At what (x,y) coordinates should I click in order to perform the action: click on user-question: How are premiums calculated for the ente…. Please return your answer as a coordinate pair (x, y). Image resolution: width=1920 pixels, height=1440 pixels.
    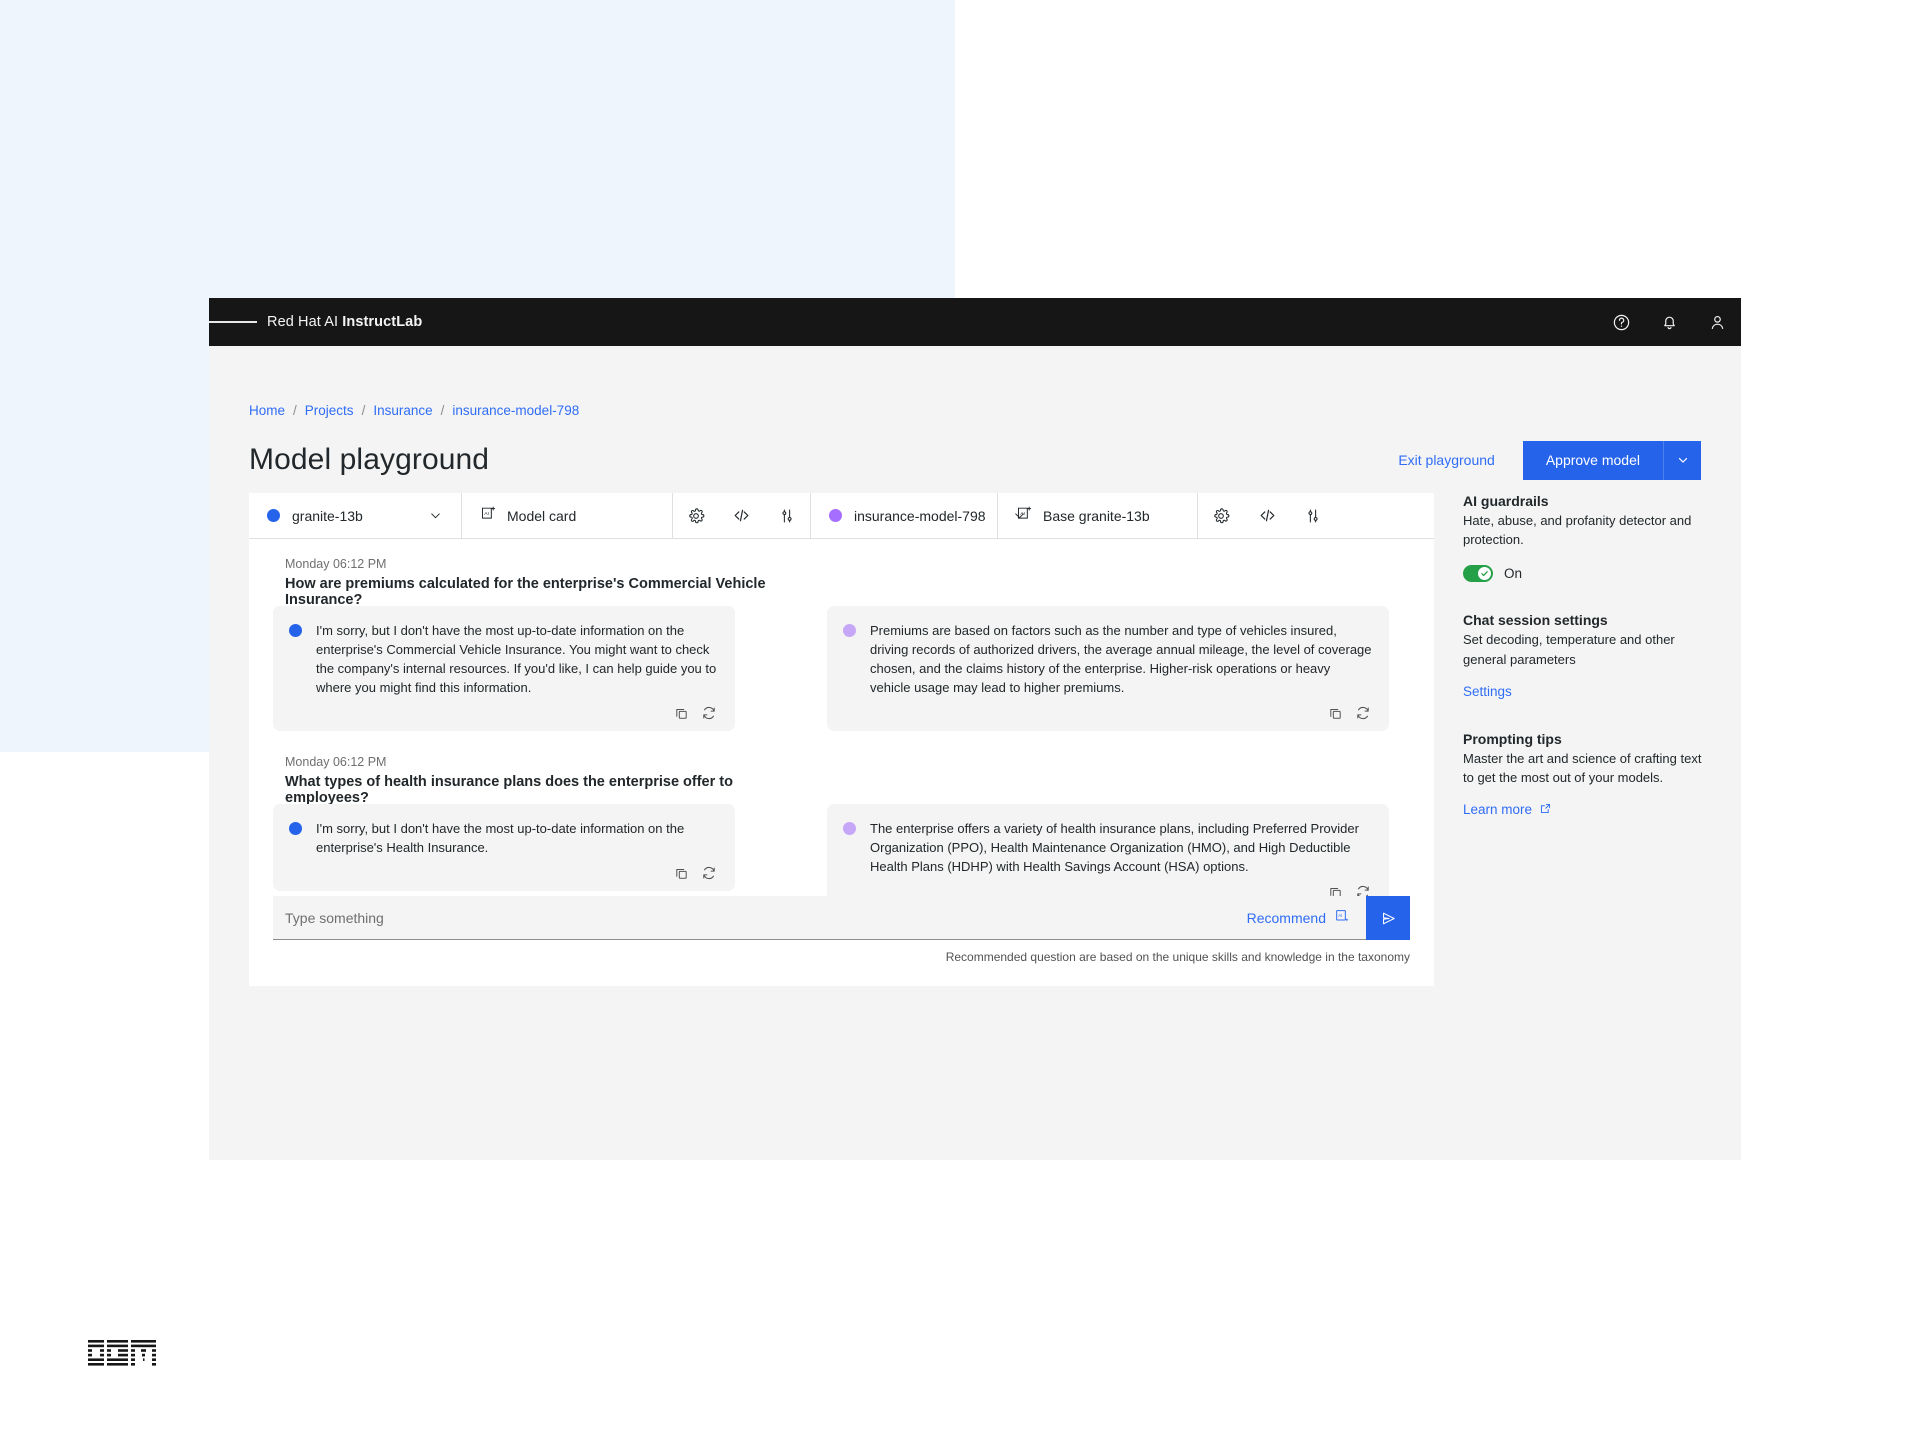
    Looking at the image, I should click on (525, 592).